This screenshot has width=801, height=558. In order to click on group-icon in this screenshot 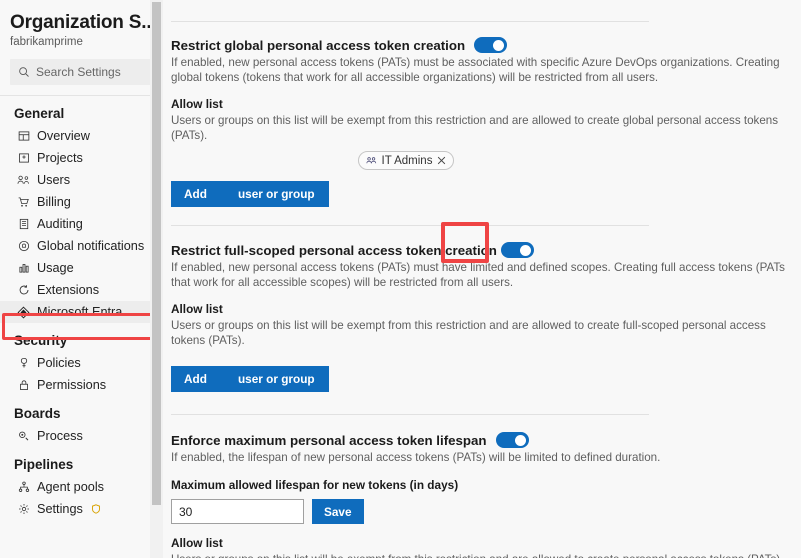, I will do `click(371, 161)`.